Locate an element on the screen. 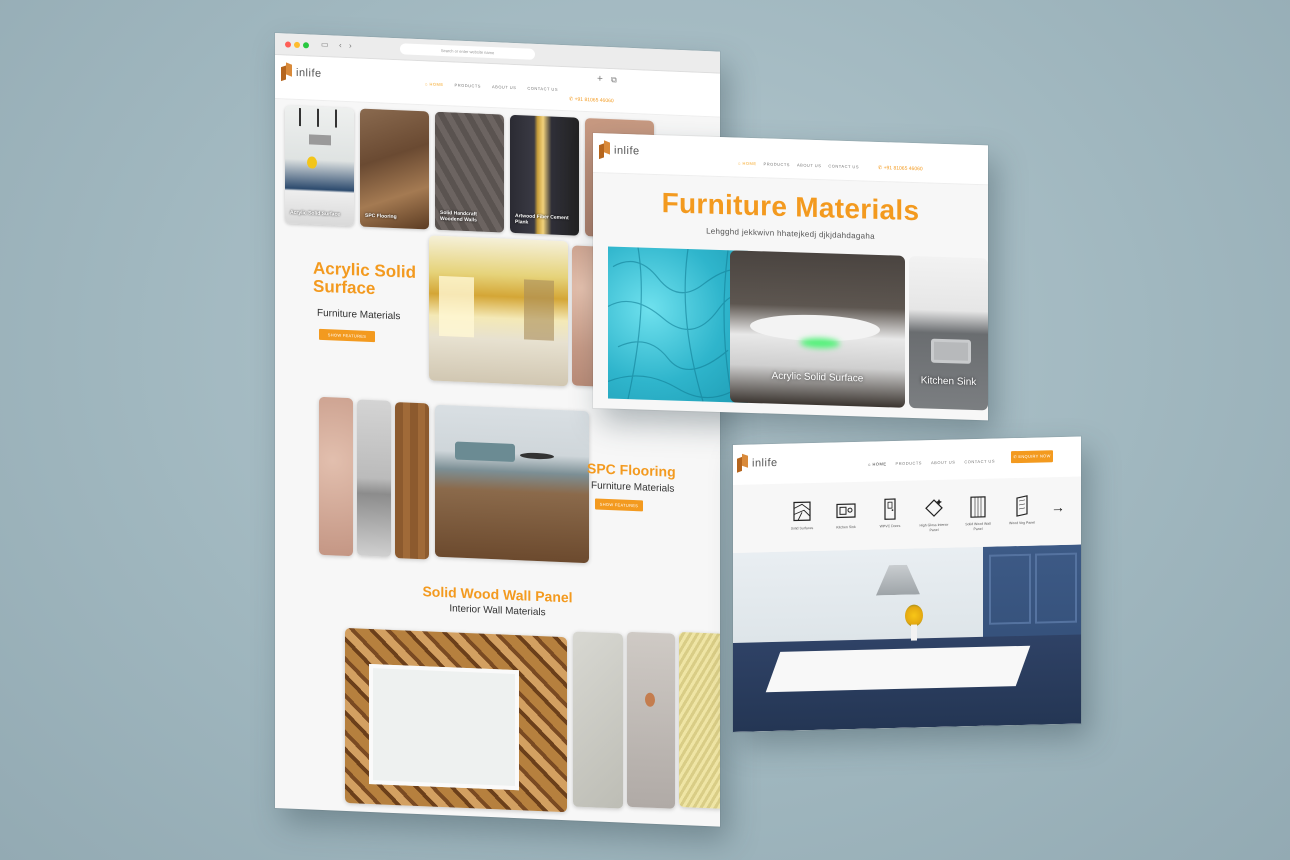  sparkle-panel-icon is located at coordinates (934, 507).